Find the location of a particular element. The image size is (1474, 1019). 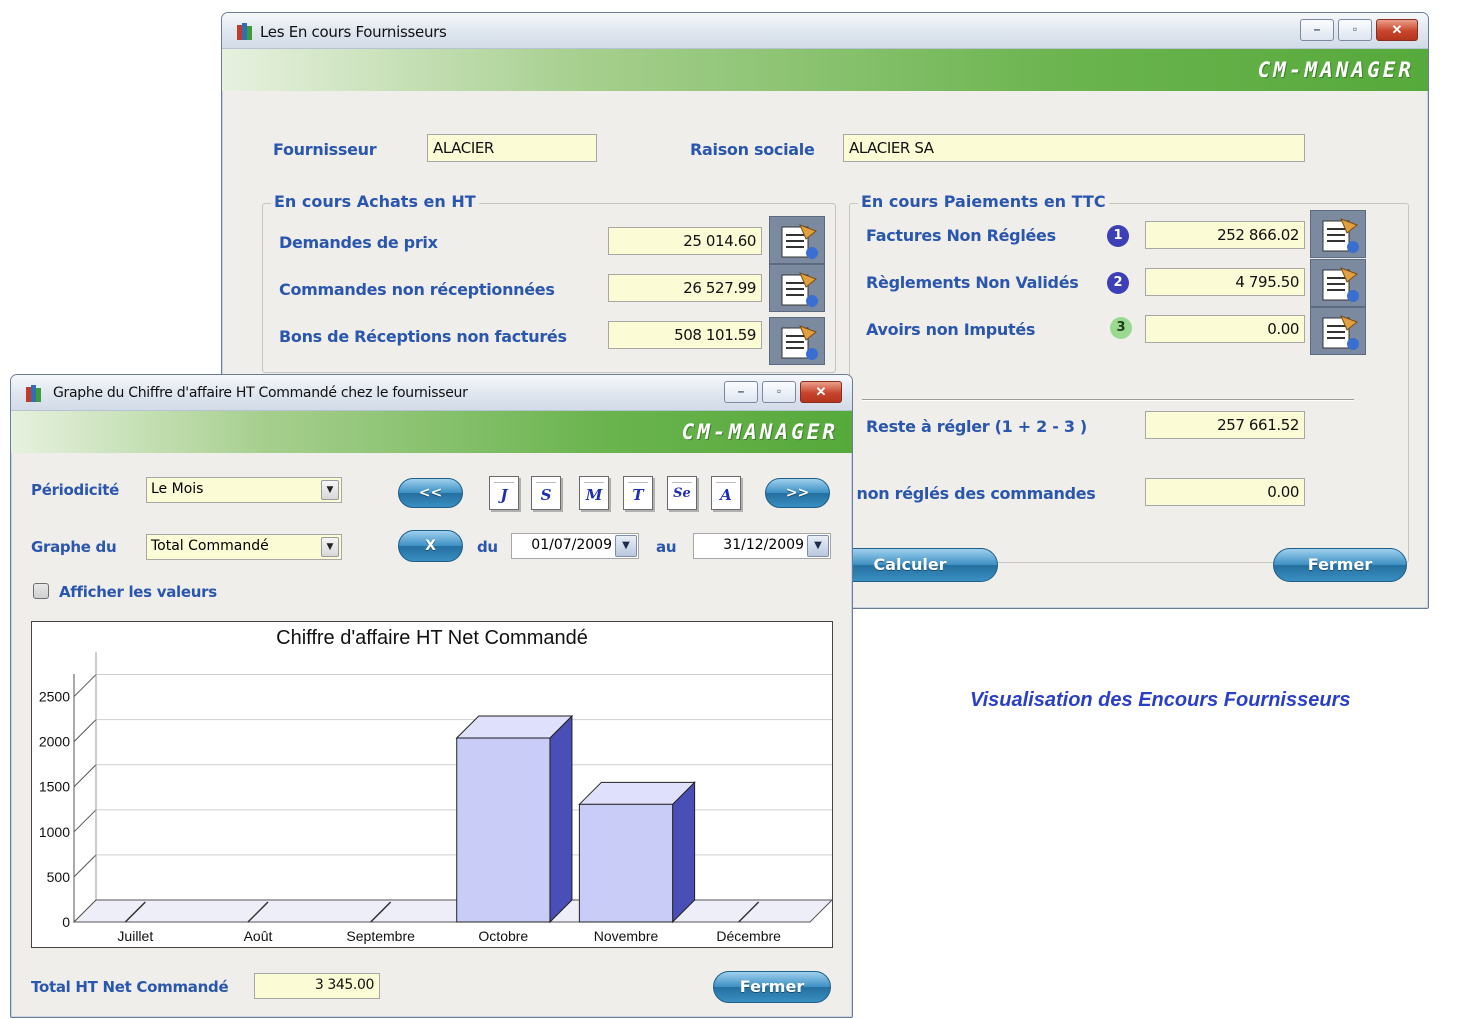

total-ht-field: 3 345.00 is located at coordinates (317, 986).